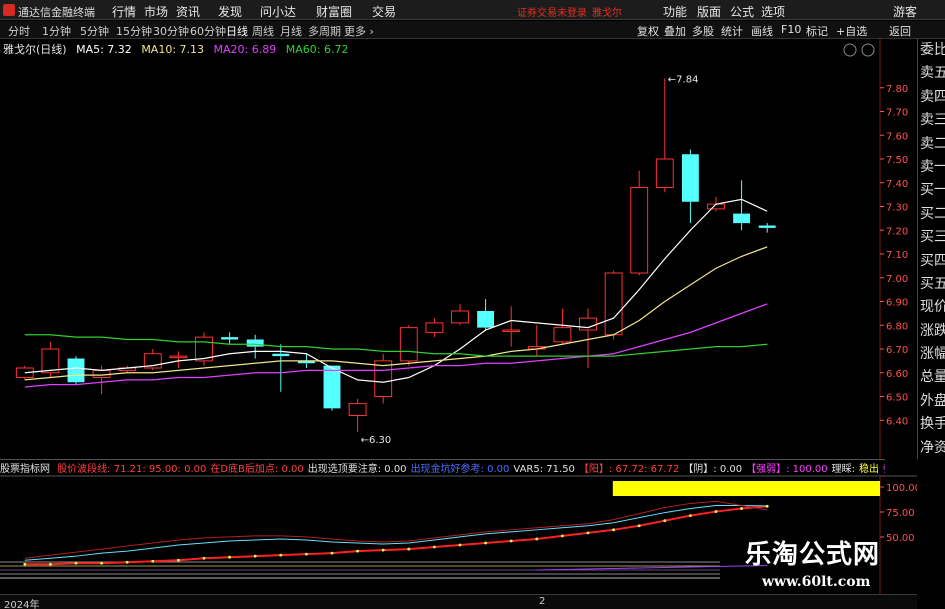 The image size is (945, 609). I want to click on quote-row-3: 卖三, so click(931, 120).